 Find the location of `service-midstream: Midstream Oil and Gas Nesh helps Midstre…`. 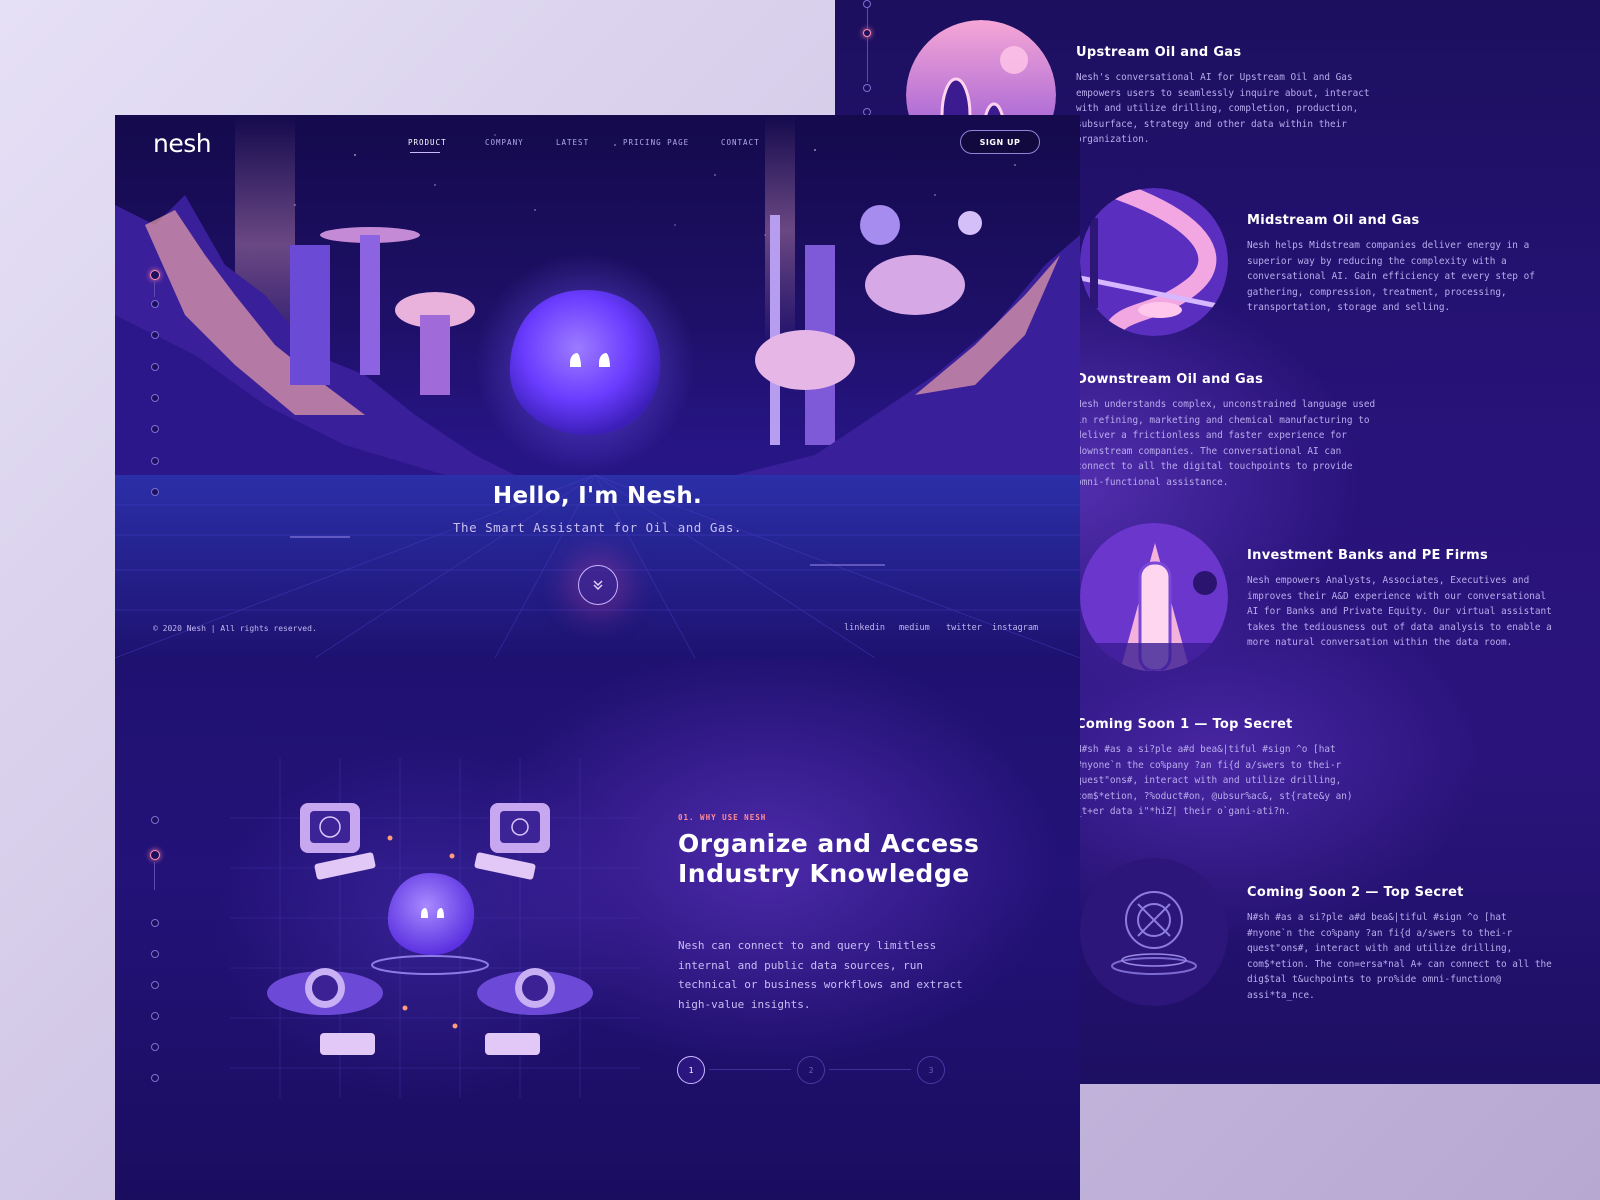

service-midstream: Midstream Oil and Gas Nesh helps Midstre… is located at coordinates (1402, 264).